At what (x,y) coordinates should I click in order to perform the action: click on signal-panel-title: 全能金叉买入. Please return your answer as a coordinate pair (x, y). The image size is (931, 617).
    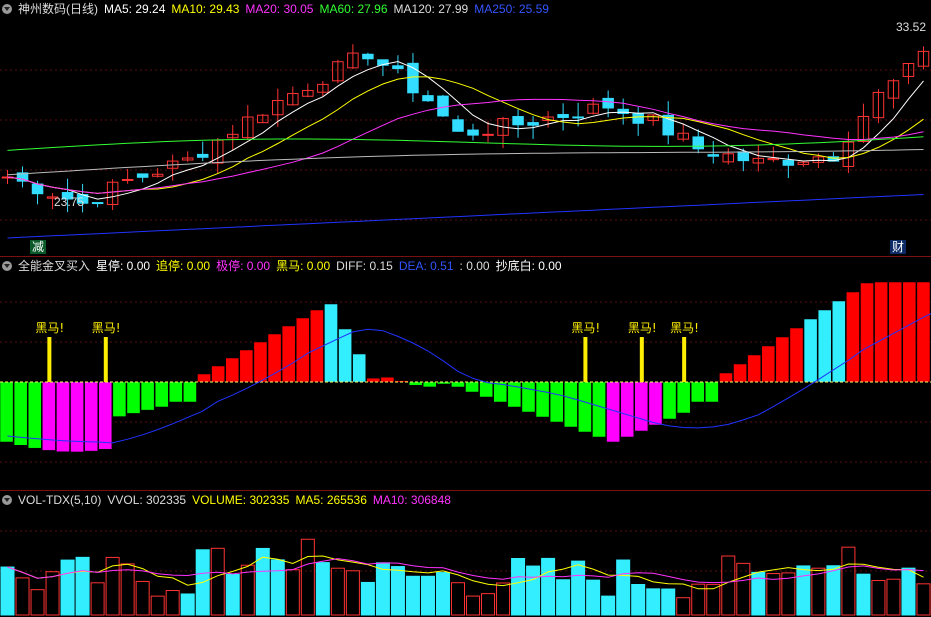
    Looking at the image, I should click on (54, 266).